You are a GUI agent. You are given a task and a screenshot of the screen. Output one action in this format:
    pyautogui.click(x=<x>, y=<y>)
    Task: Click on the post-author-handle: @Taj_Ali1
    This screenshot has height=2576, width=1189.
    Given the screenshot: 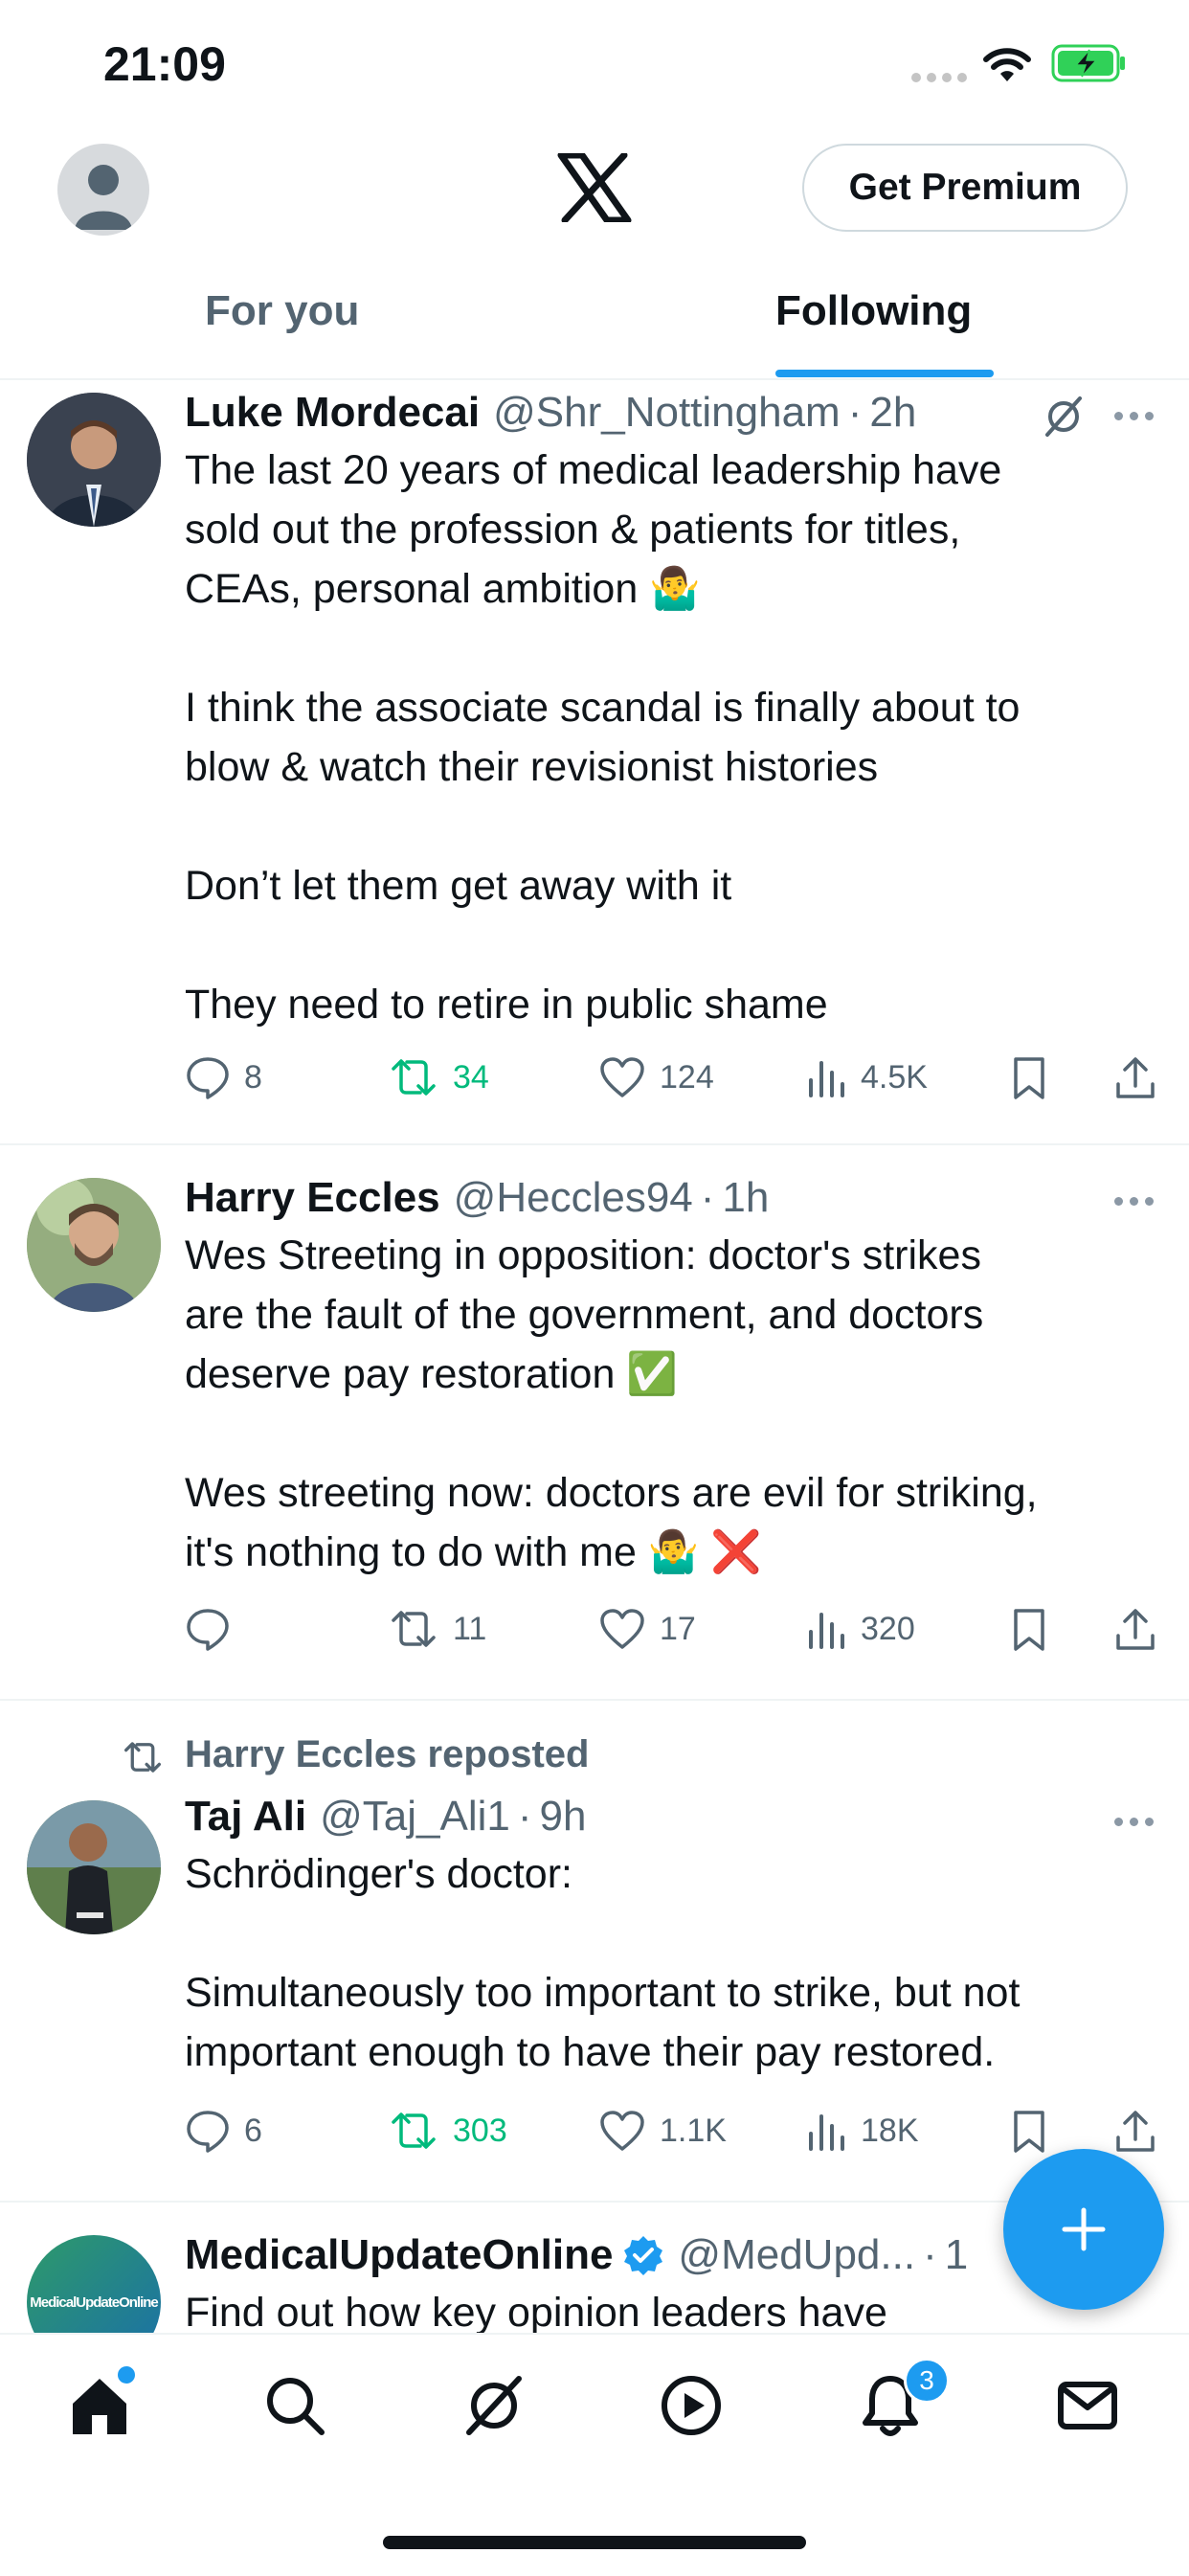 What is the action you would take?
    pyautogui.click(x=415, y=1817)
    